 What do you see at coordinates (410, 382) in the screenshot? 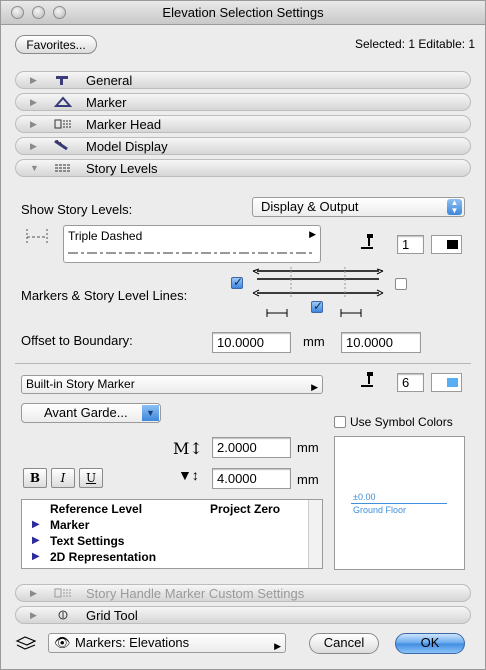
I see `marker-pen-input: 6` at bounding box center [410, 382].